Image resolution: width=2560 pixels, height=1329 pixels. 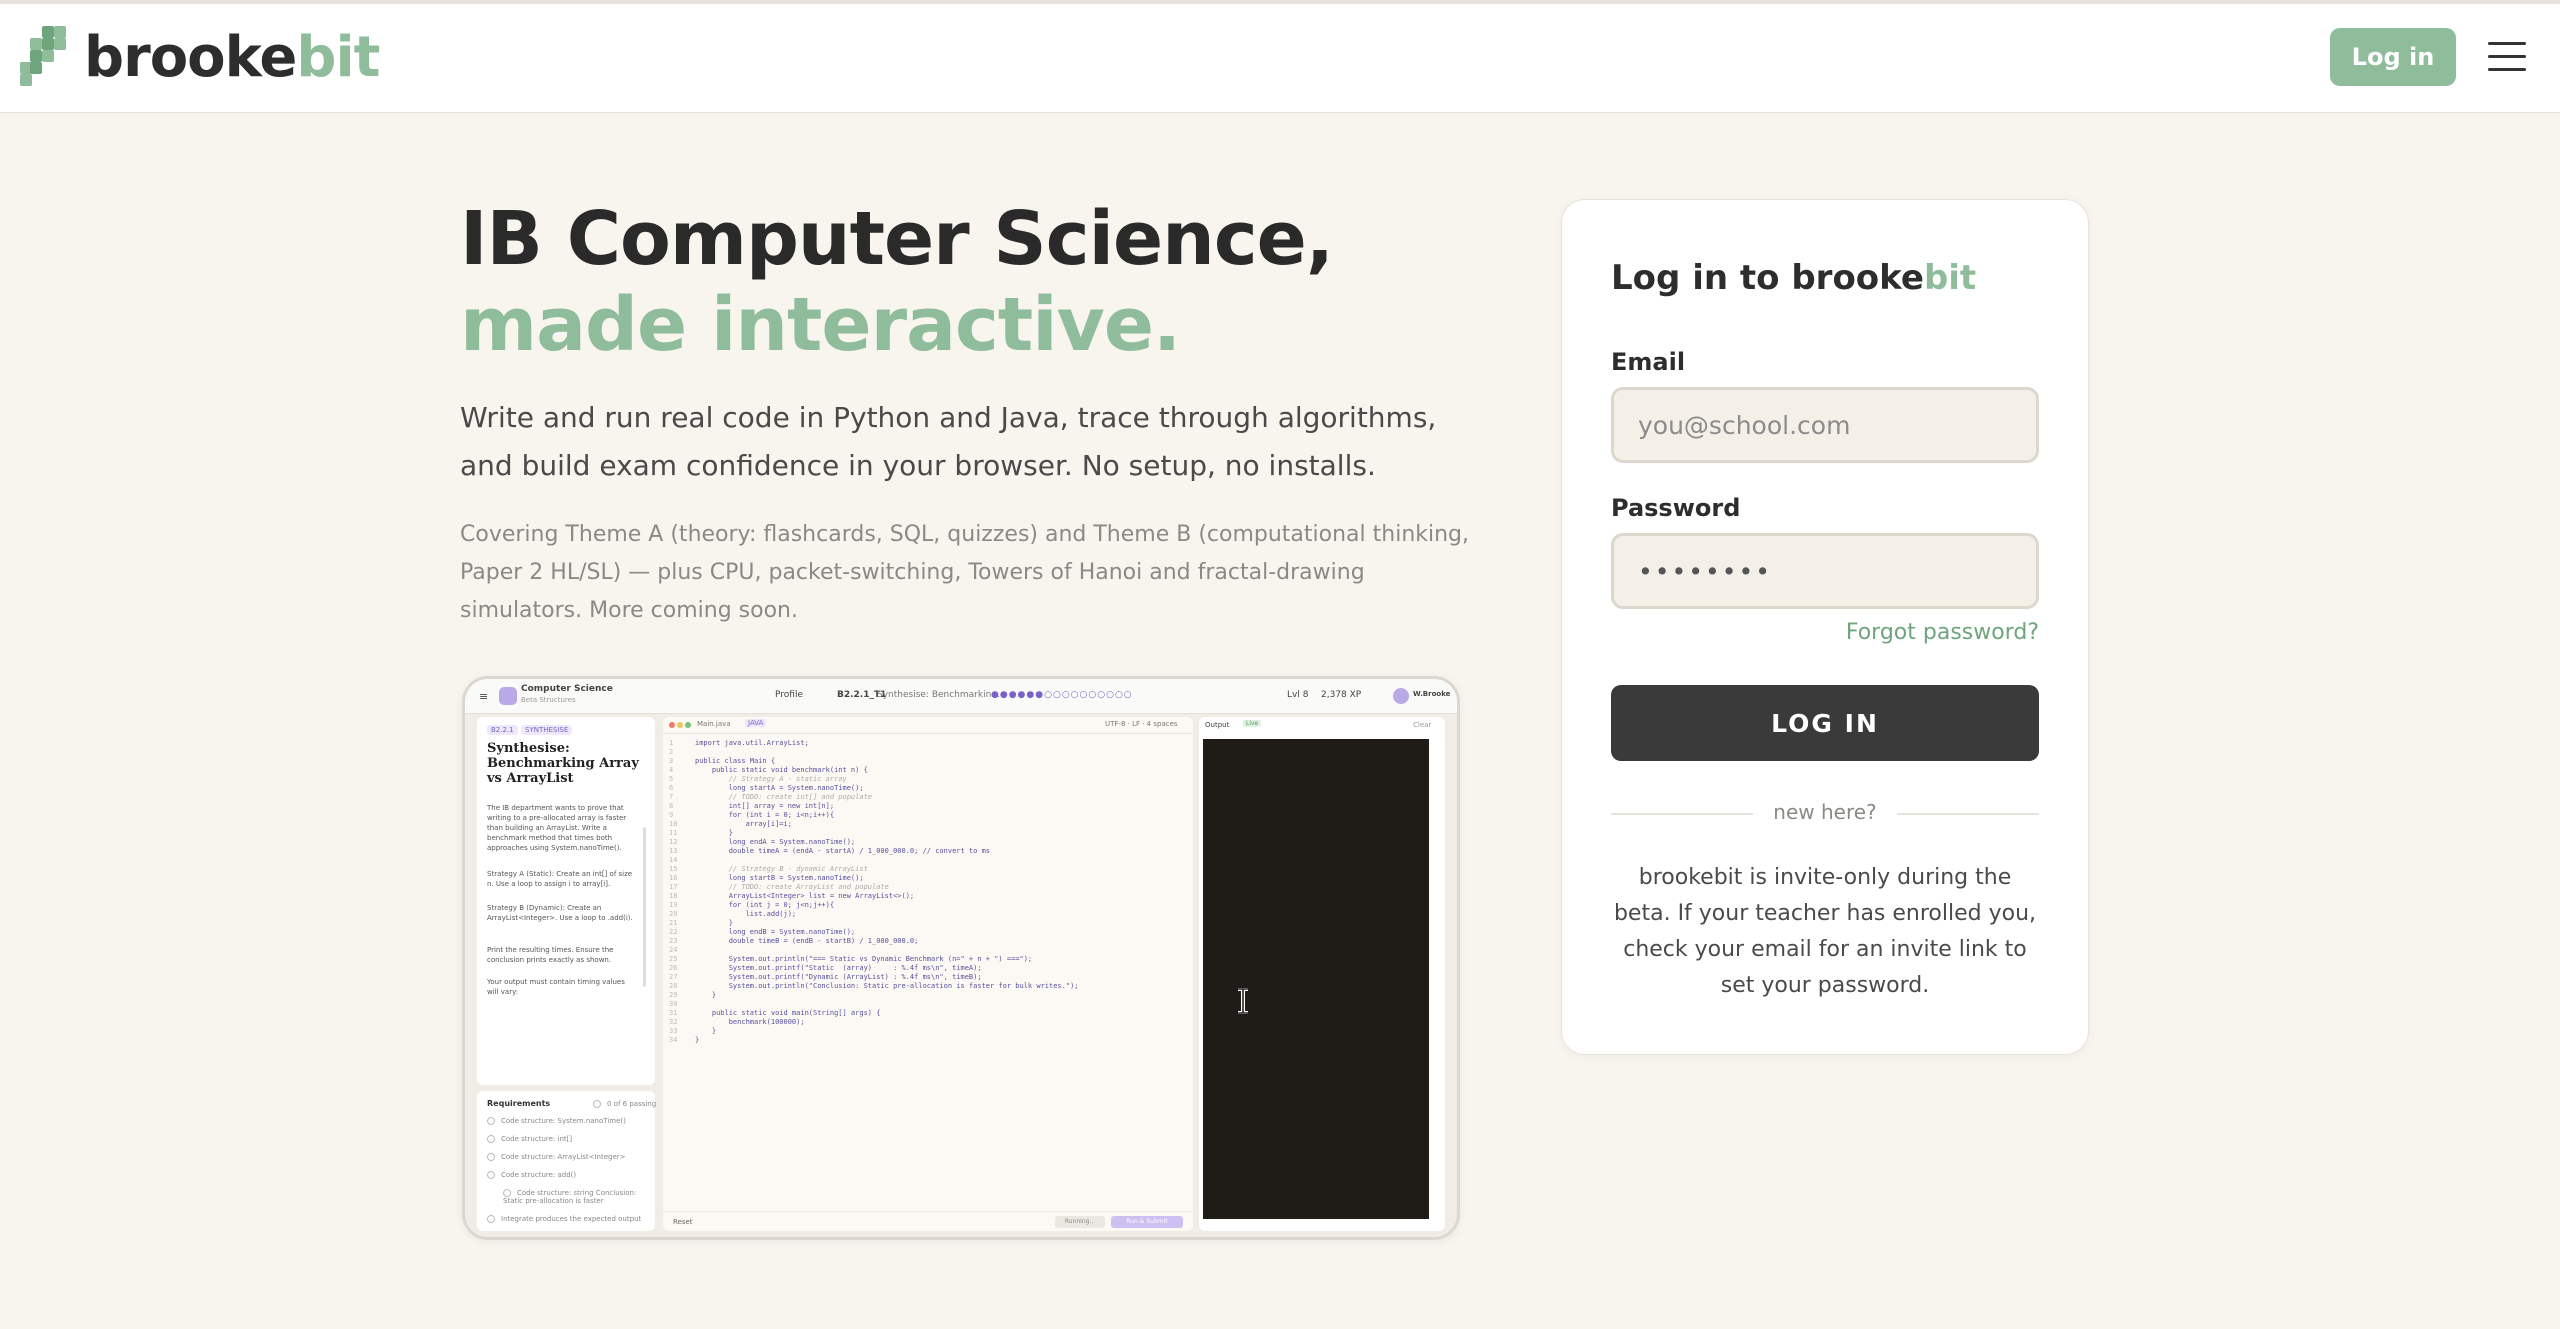 What do you see at coordinates (502, 730) in the screenshot?
I see `preview-tag-code: B2.2.1` at bounding box center [502, 730].